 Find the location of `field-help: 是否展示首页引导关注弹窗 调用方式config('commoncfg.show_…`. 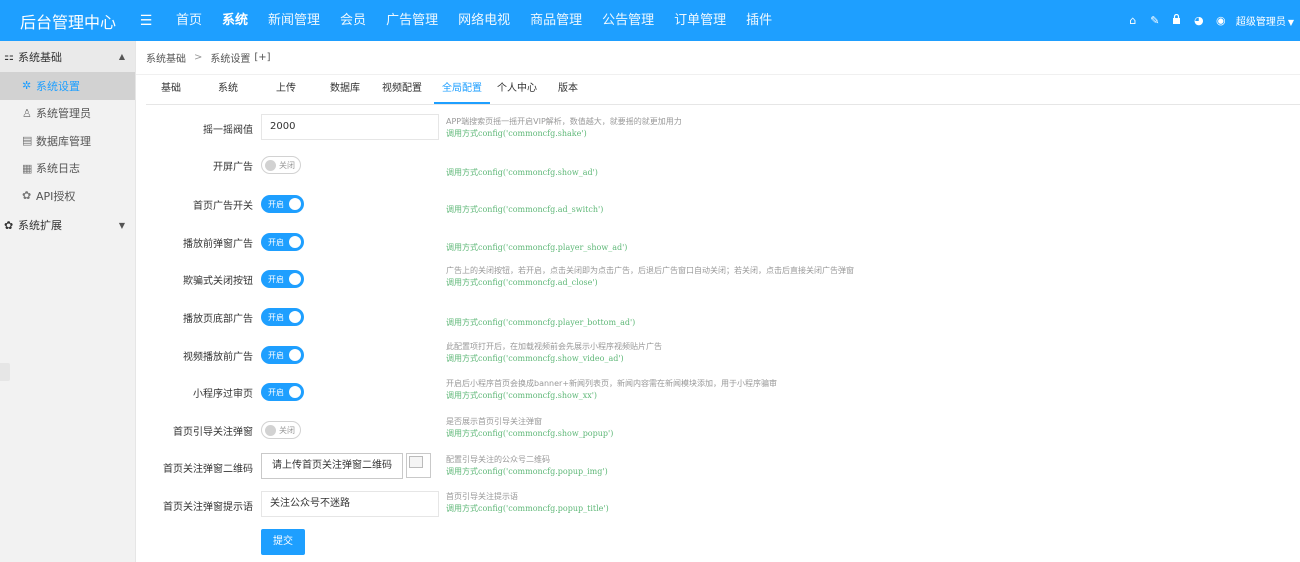

field-help: 是否展示首页引导关注弹窗 调用方式config('commoncfg.show_… is located at coordinates (529, 428).